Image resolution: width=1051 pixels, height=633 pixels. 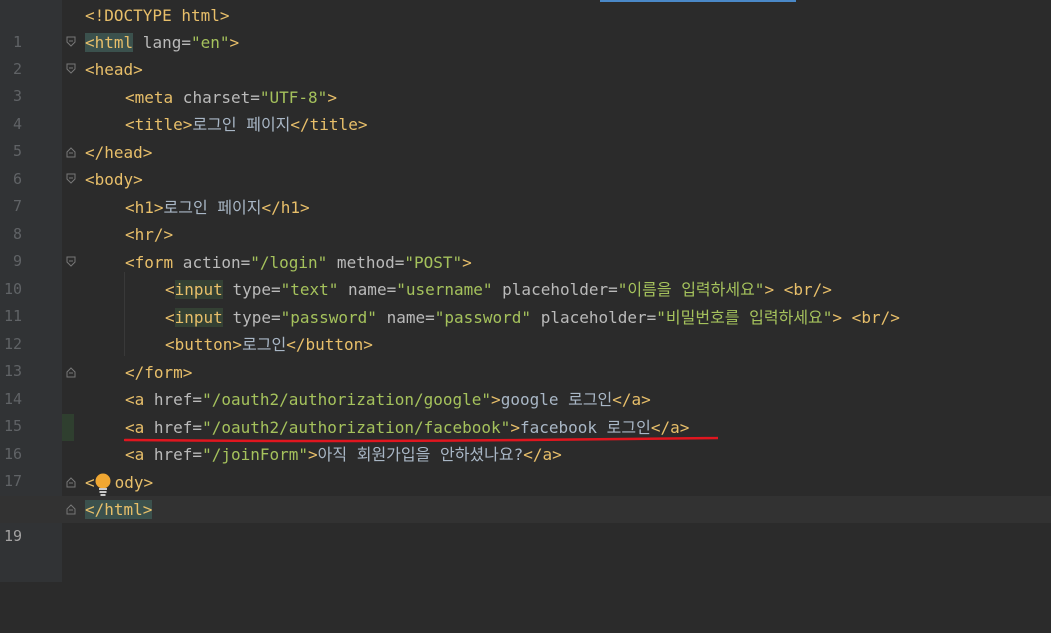 What do you see at coordinates (525, 218) in the screenshot?
I see `code-line-8: 8 <h1>로그인 페이지</h1>` at bounding box center [525, 218].